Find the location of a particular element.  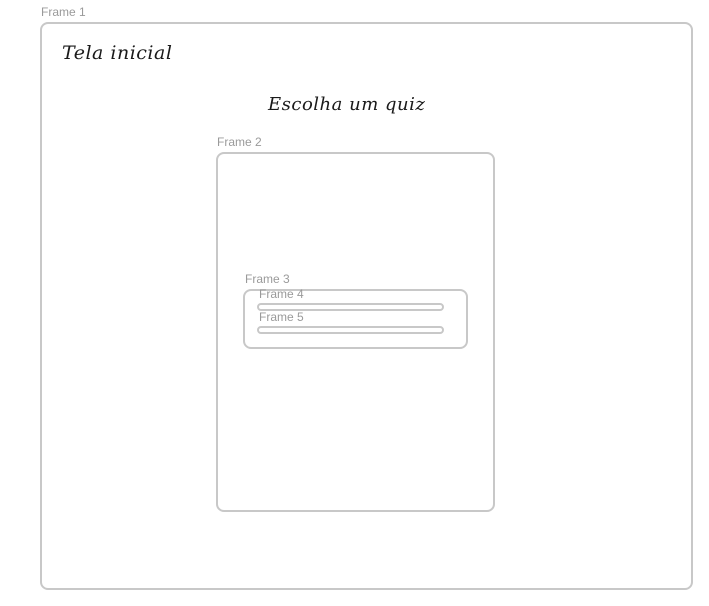

frame-5-label: Frame 5 is located at coordinates (281, 317).